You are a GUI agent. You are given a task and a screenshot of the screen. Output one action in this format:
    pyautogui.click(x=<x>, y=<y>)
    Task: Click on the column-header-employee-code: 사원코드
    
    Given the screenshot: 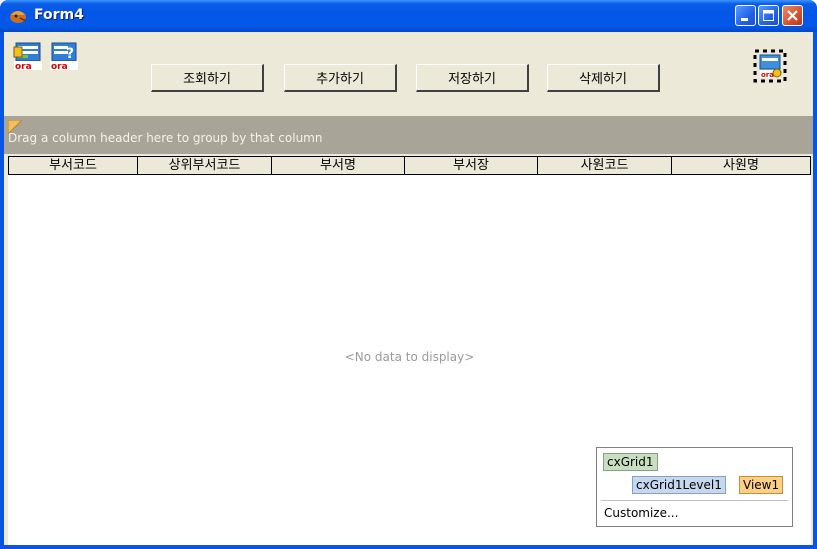 What is the action you would take?
    pyautogui.click(x=604, y=165)
    